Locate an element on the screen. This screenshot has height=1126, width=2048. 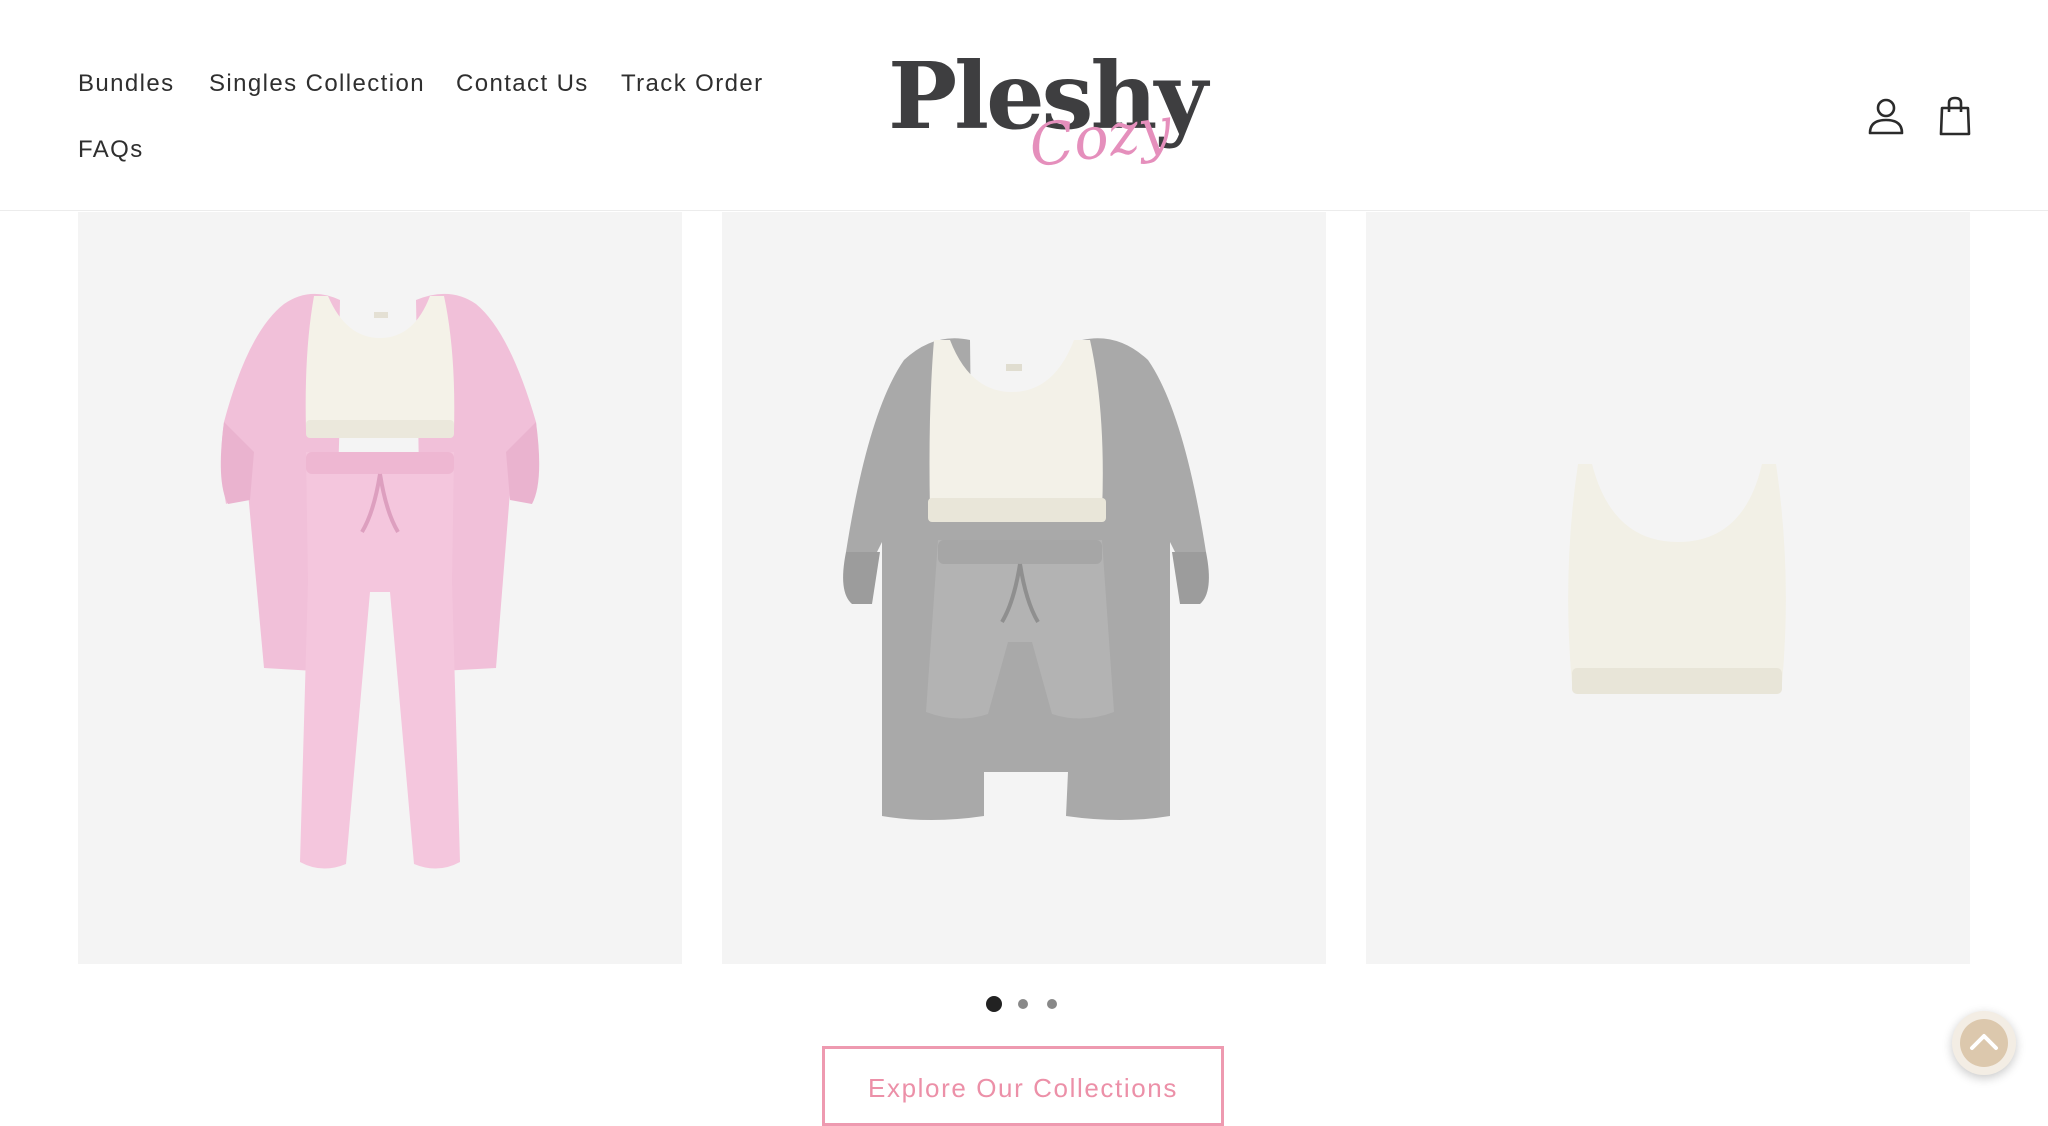
cart-button is located at coordinates (1955, 117).